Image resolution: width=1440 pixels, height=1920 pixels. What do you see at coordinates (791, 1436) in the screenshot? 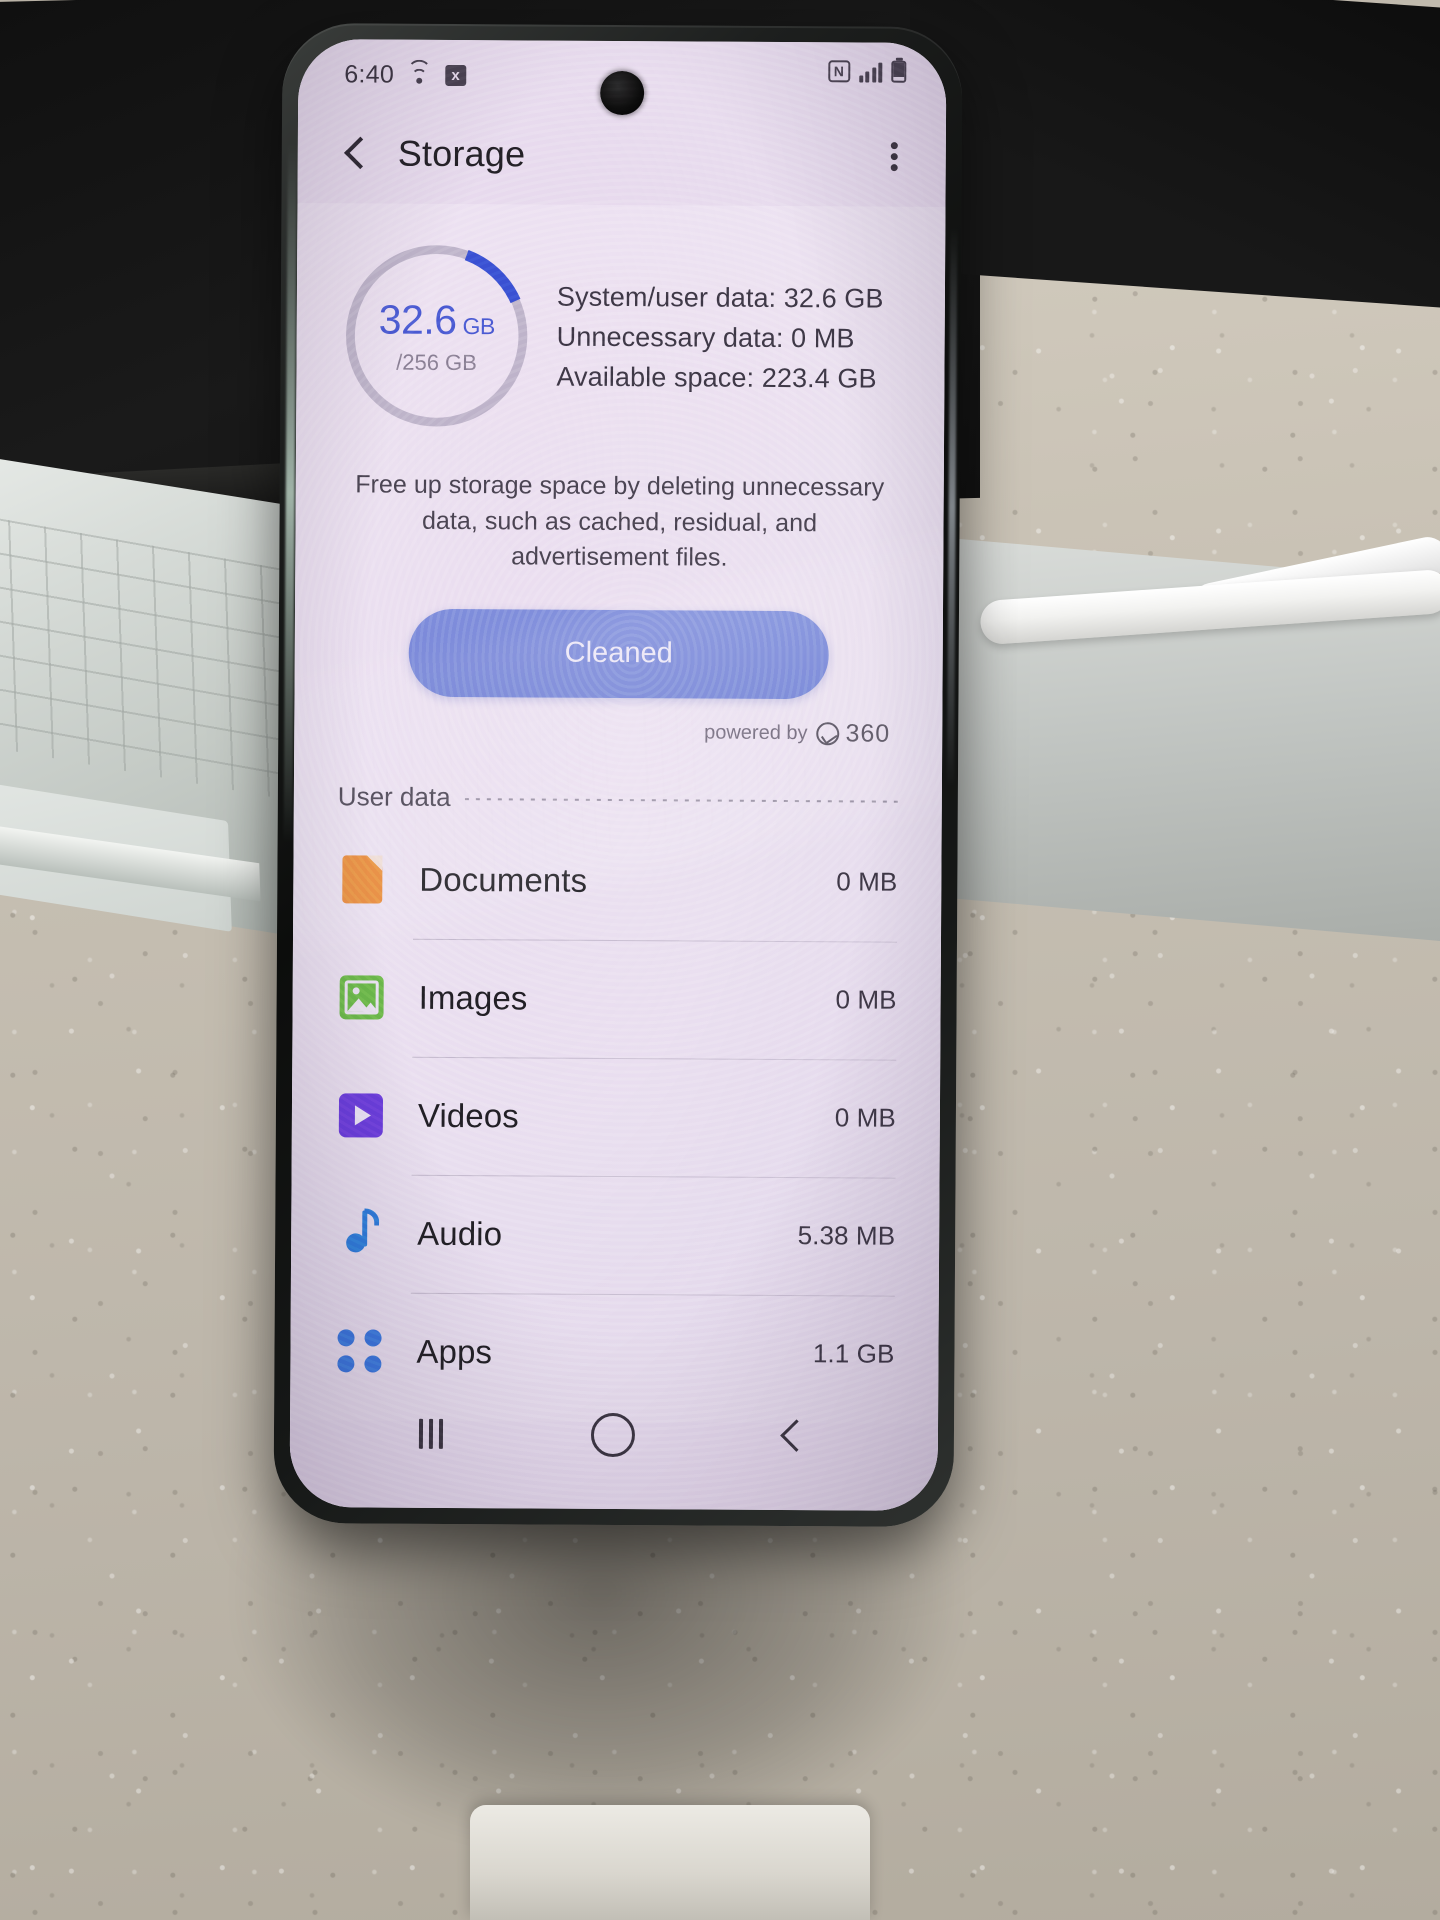
I see `nav-back-icon` at bounding box center [791, 1436].